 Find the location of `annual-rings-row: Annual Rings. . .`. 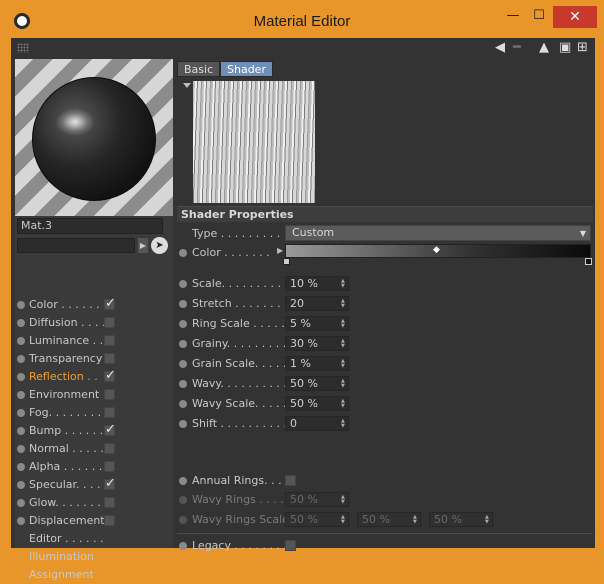

annual-rings-row: Annual Rings. . . is located at coordinates (386, 481).